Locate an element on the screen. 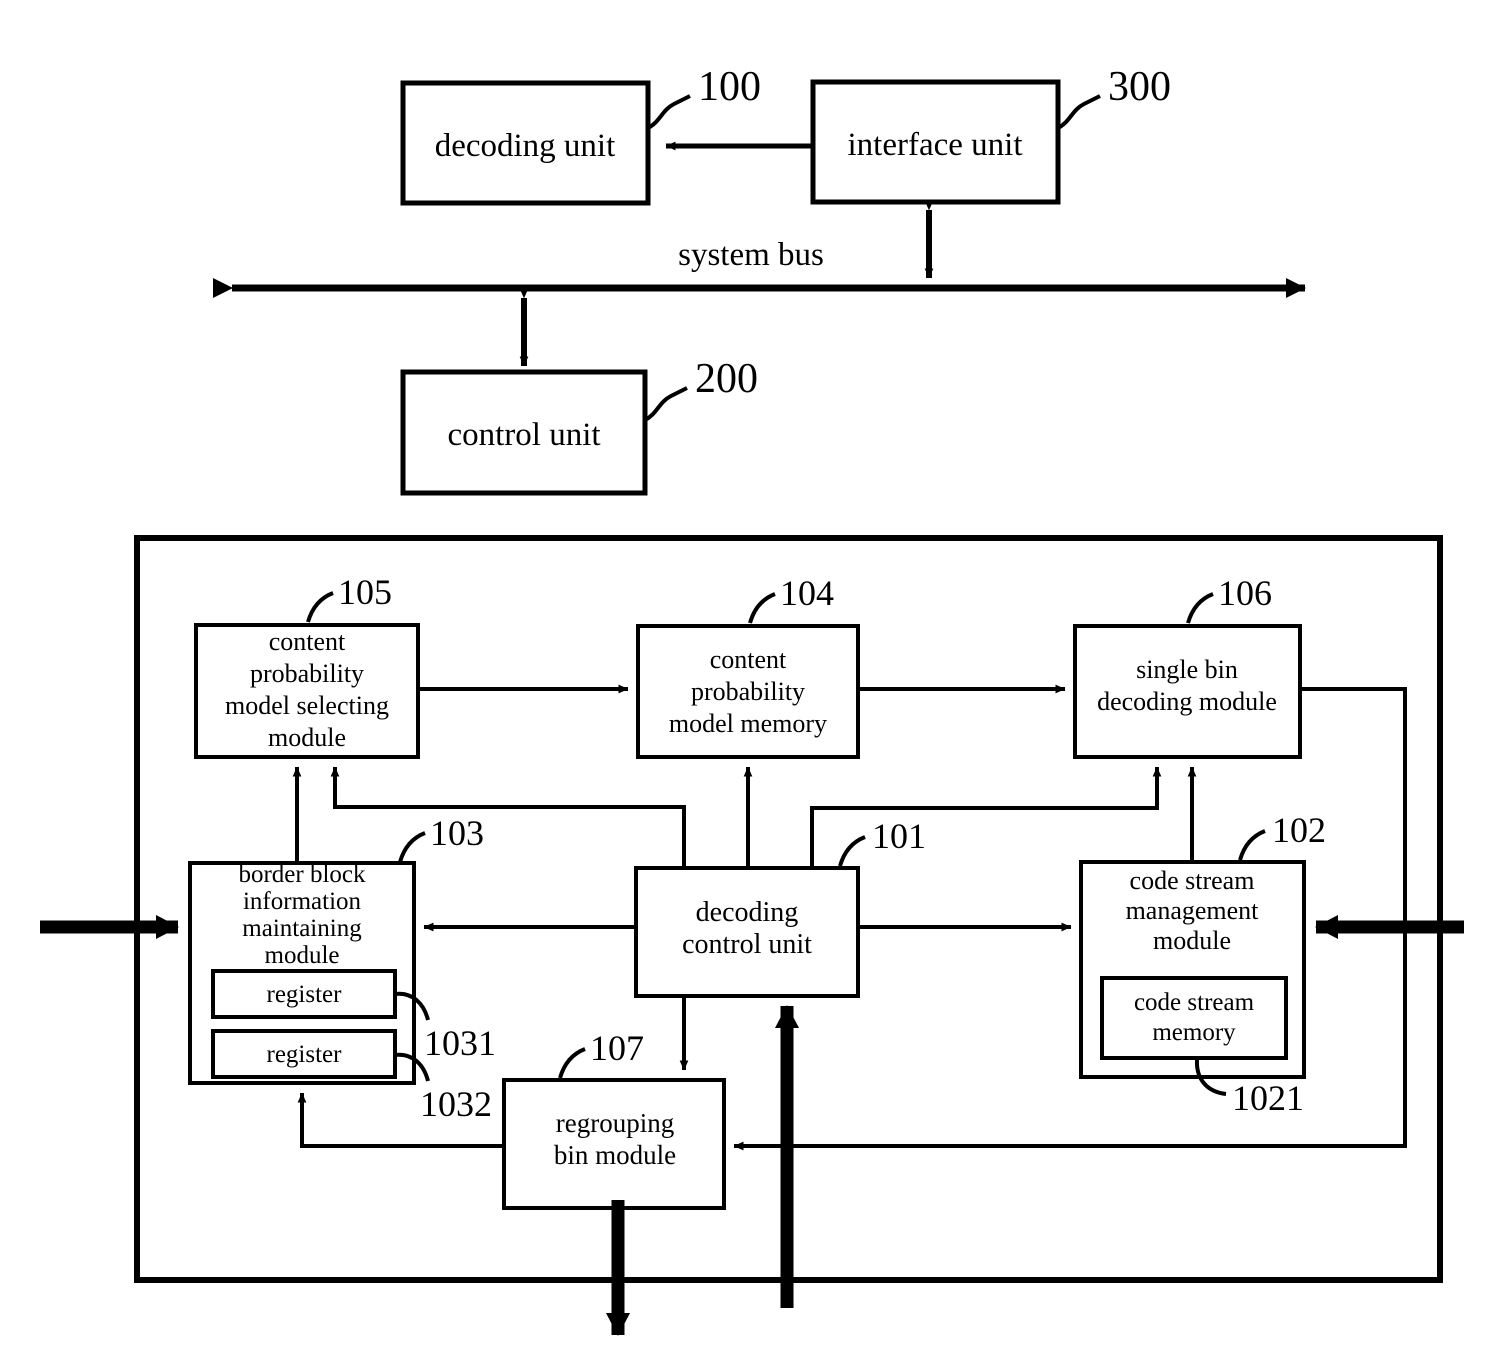  code-stream-memory-line2: memory is located at coordinates (1194, 1032).